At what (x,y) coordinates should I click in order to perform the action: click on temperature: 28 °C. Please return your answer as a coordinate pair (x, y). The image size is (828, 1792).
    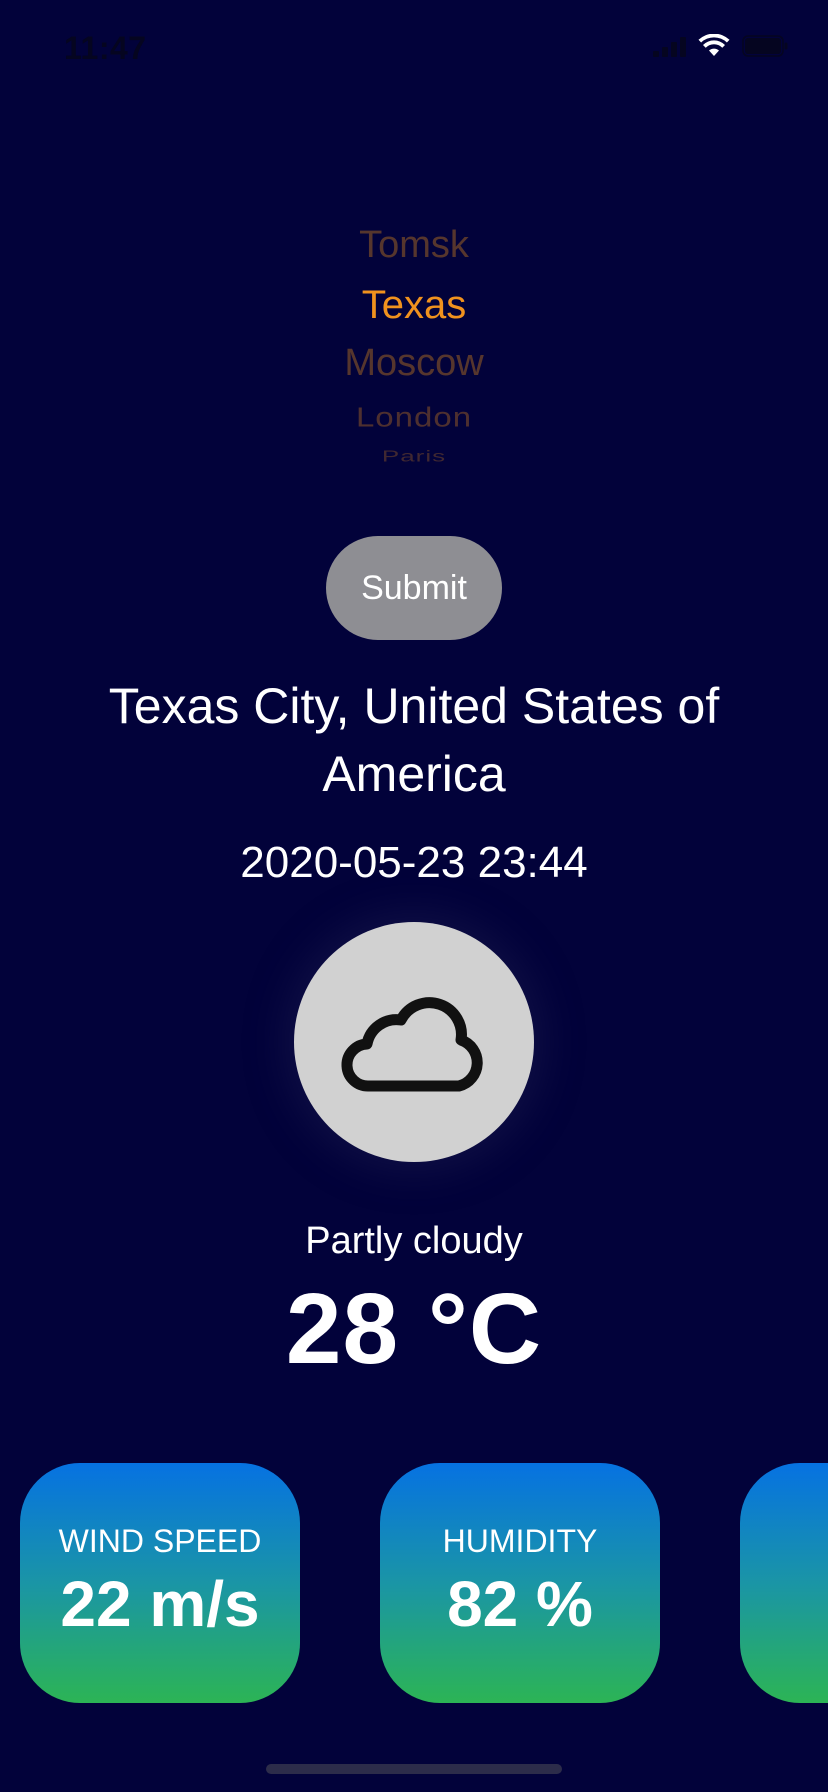
    Looking at the image, I should click on (414, 1329).